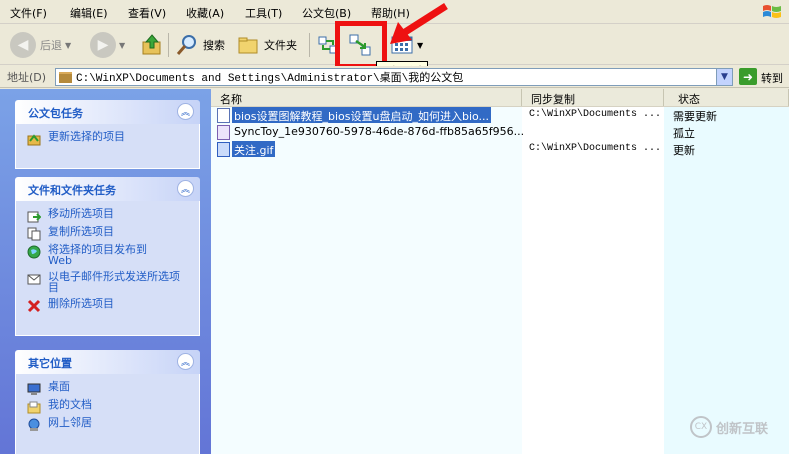 The width and height of the screenshot is (789, 454). I want to click on menu-edit: 编辑(E), so click(89, 13).